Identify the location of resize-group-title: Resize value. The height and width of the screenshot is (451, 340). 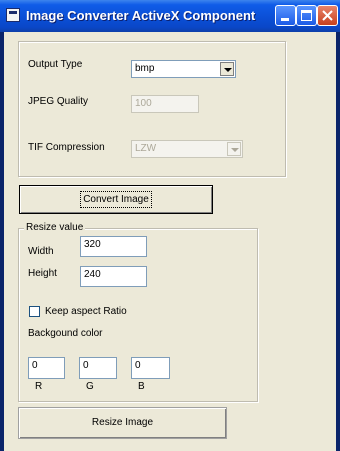
(55, 227).